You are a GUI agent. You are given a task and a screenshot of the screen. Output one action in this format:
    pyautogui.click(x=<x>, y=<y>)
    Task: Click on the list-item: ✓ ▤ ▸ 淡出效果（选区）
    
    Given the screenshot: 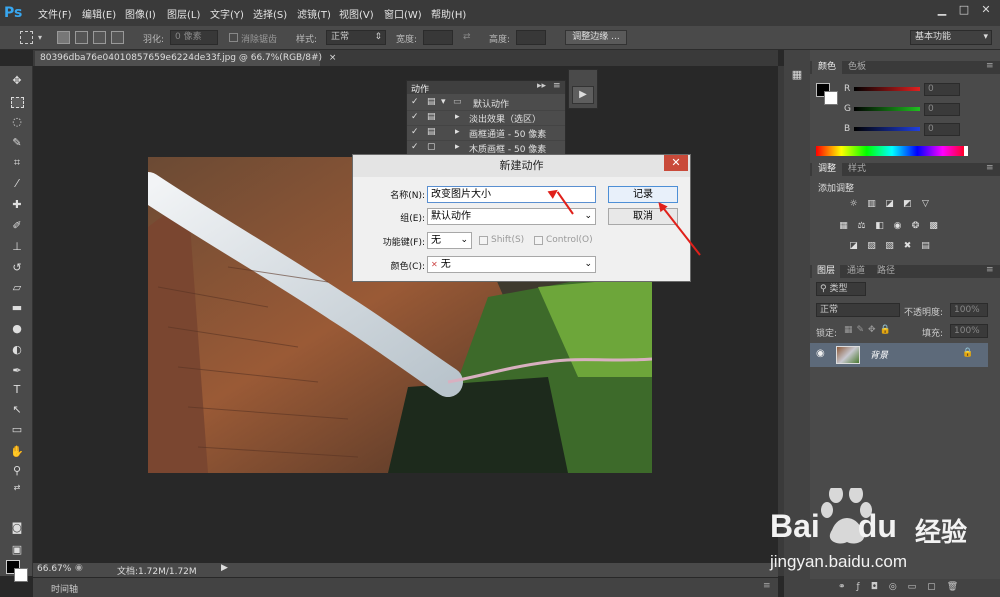 What is the action you would take?
    pyautogui.click(x=486, y=118)
    